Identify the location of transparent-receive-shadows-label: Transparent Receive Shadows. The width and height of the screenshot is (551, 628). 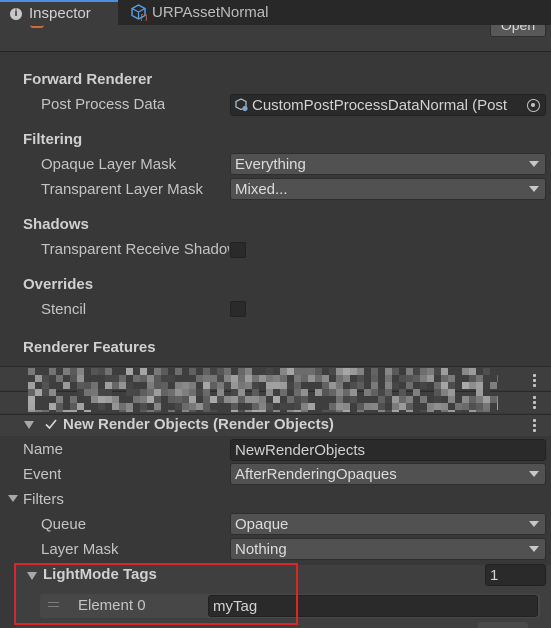
(135, 249).